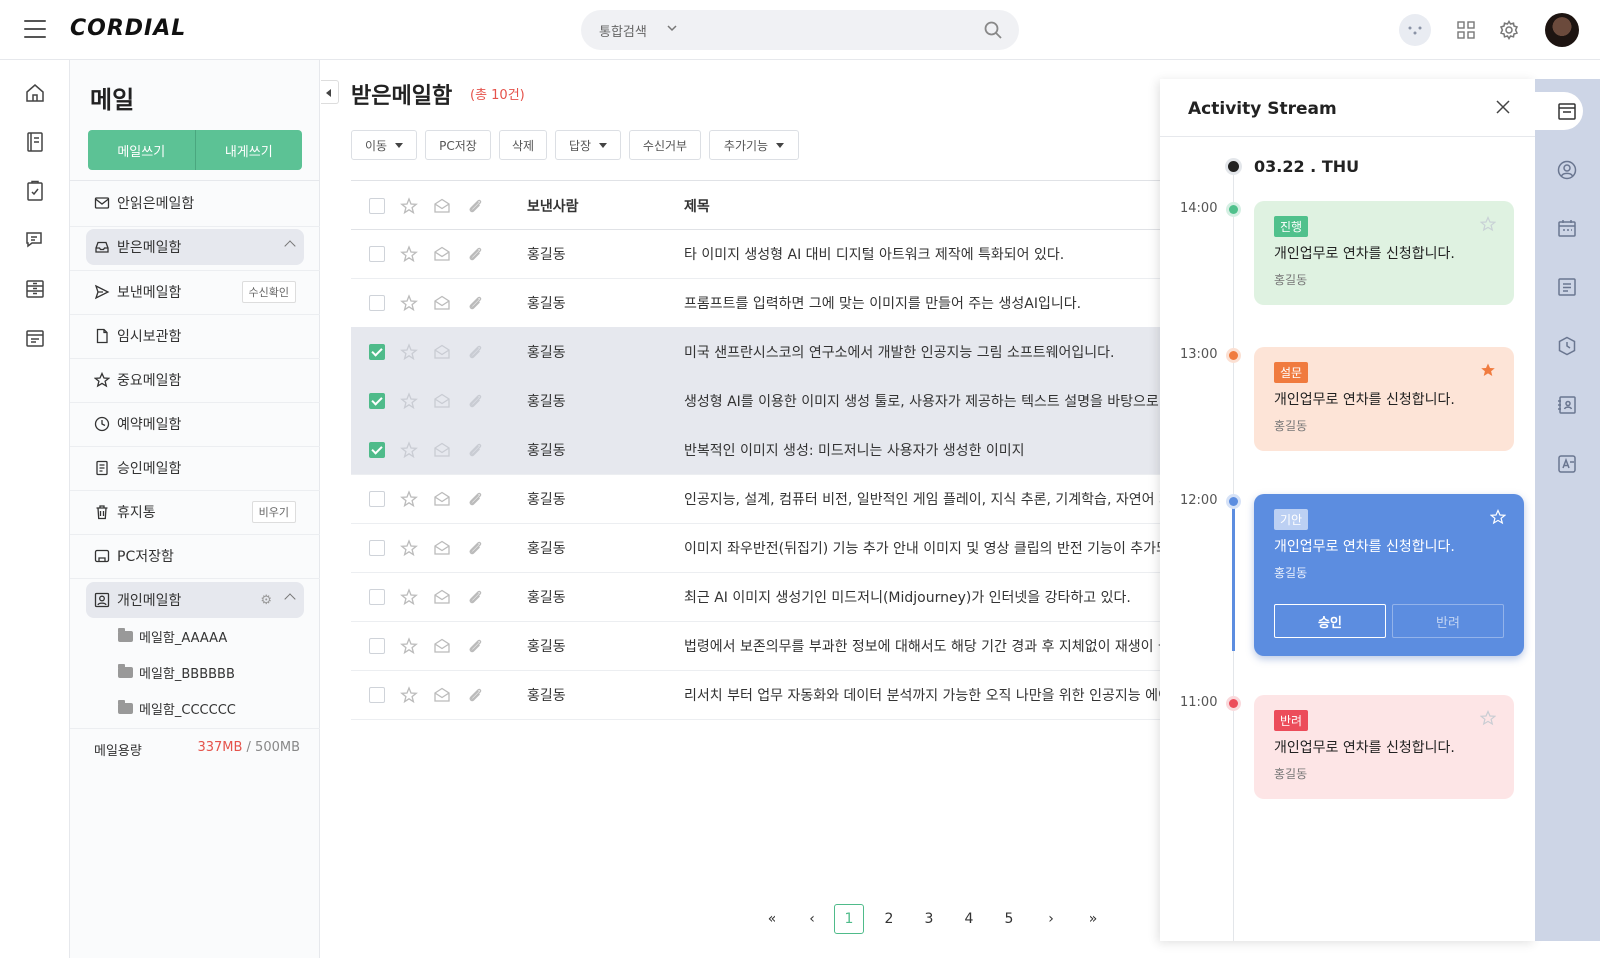 This screenshot has width=1600, height=958. I want to click on sidebar-item-scheduled: 예약메일함, so click(195, 424).